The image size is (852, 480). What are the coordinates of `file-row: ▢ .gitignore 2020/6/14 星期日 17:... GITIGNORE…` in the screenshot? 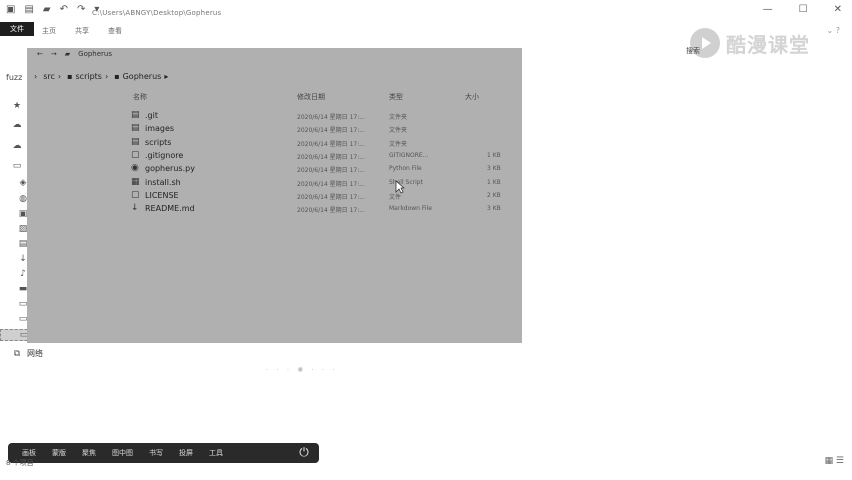 It's located at (321, 156).